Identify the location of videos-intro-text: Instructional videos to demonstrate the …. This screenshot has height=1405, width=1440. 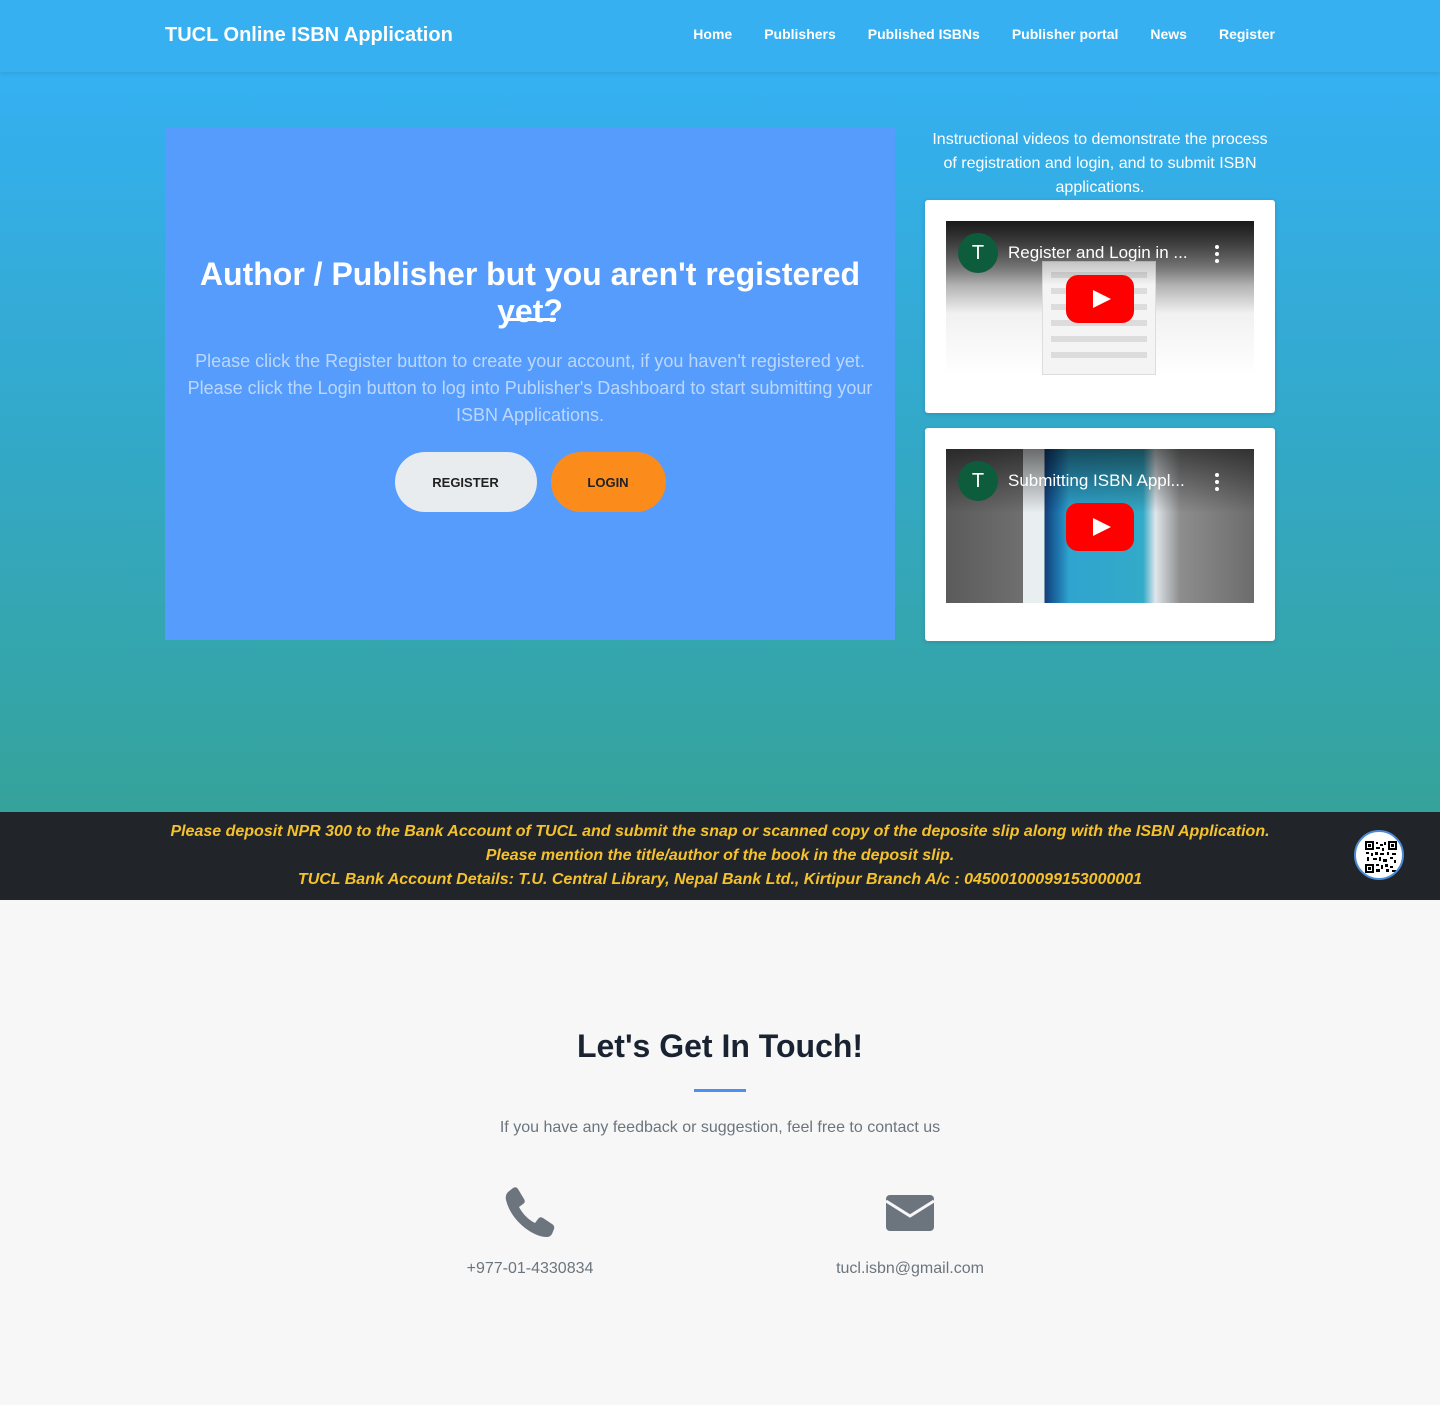
(1100, 163).